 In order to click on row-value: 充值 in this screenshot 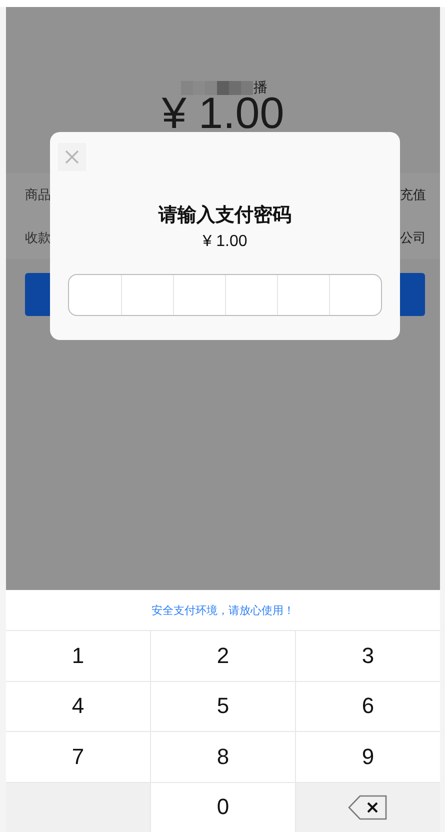, I will do `click(413, 195)`.